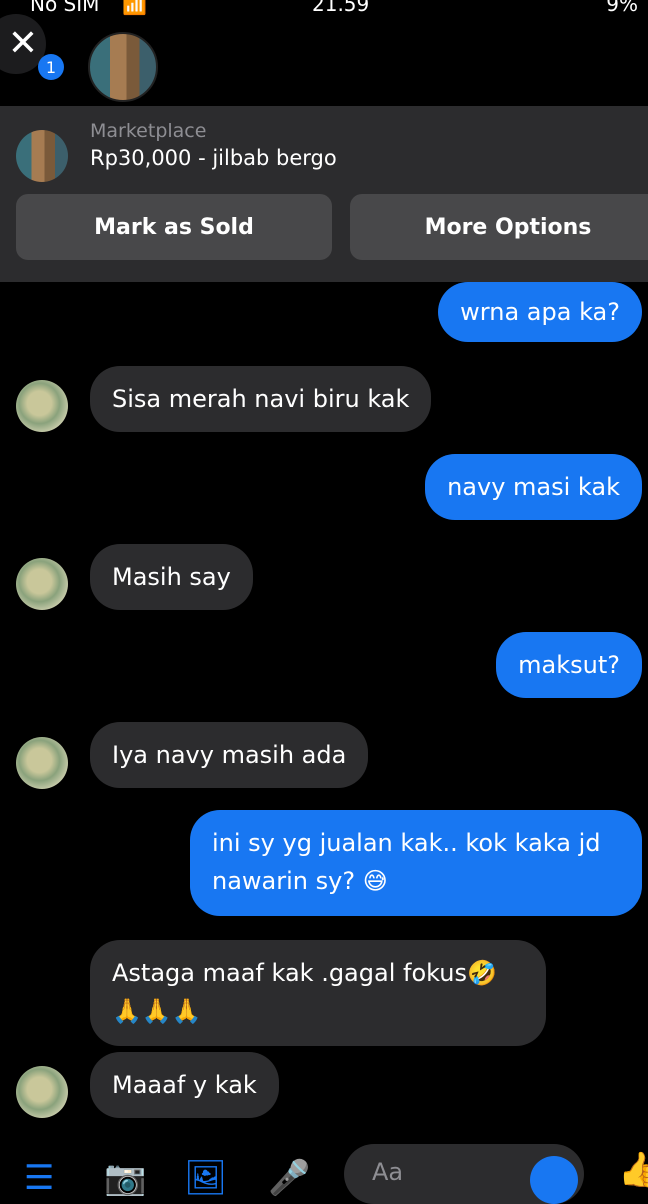 The image size is (648, 1204). What do you see at coordinates (499, 227) in the screenshot?
I see `more-options-button: More Options` at bounding box center [499, 227].